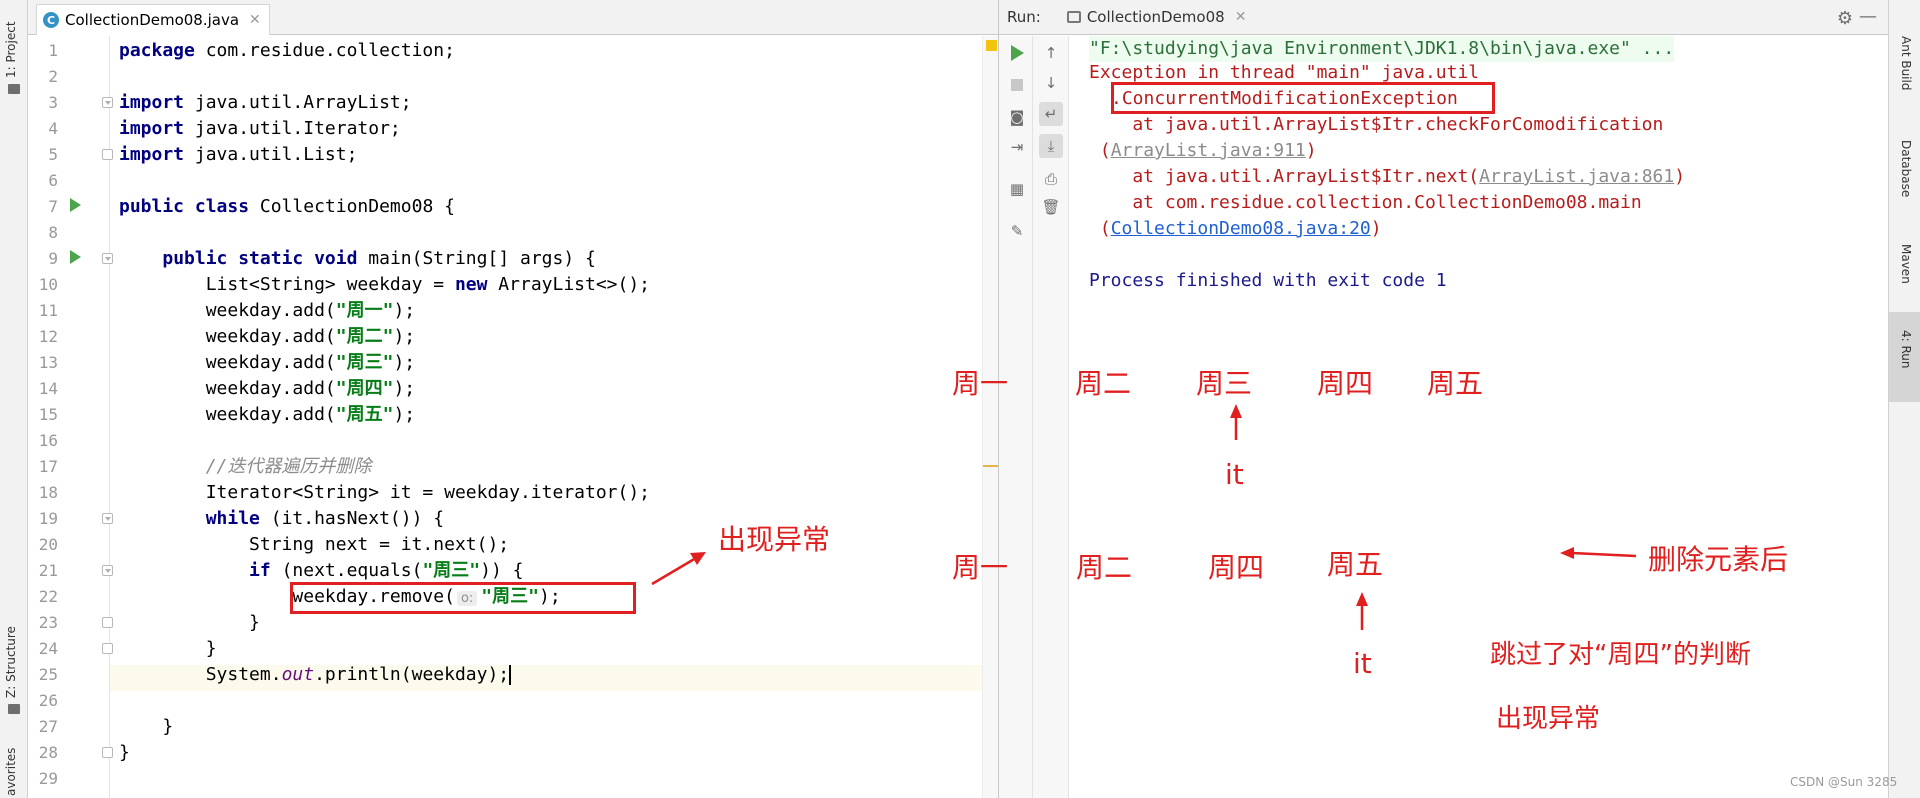 This screenshot has width=1920, height=798. I want to click on code-line: package com.residue.collection;, so click(287, 51).